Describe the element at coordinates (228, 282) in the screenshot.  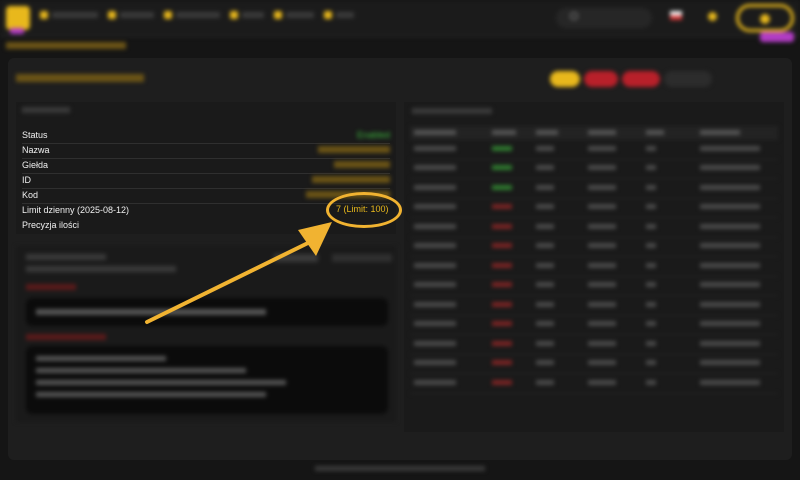
I see `arrow-annotation-shaft` at that location.